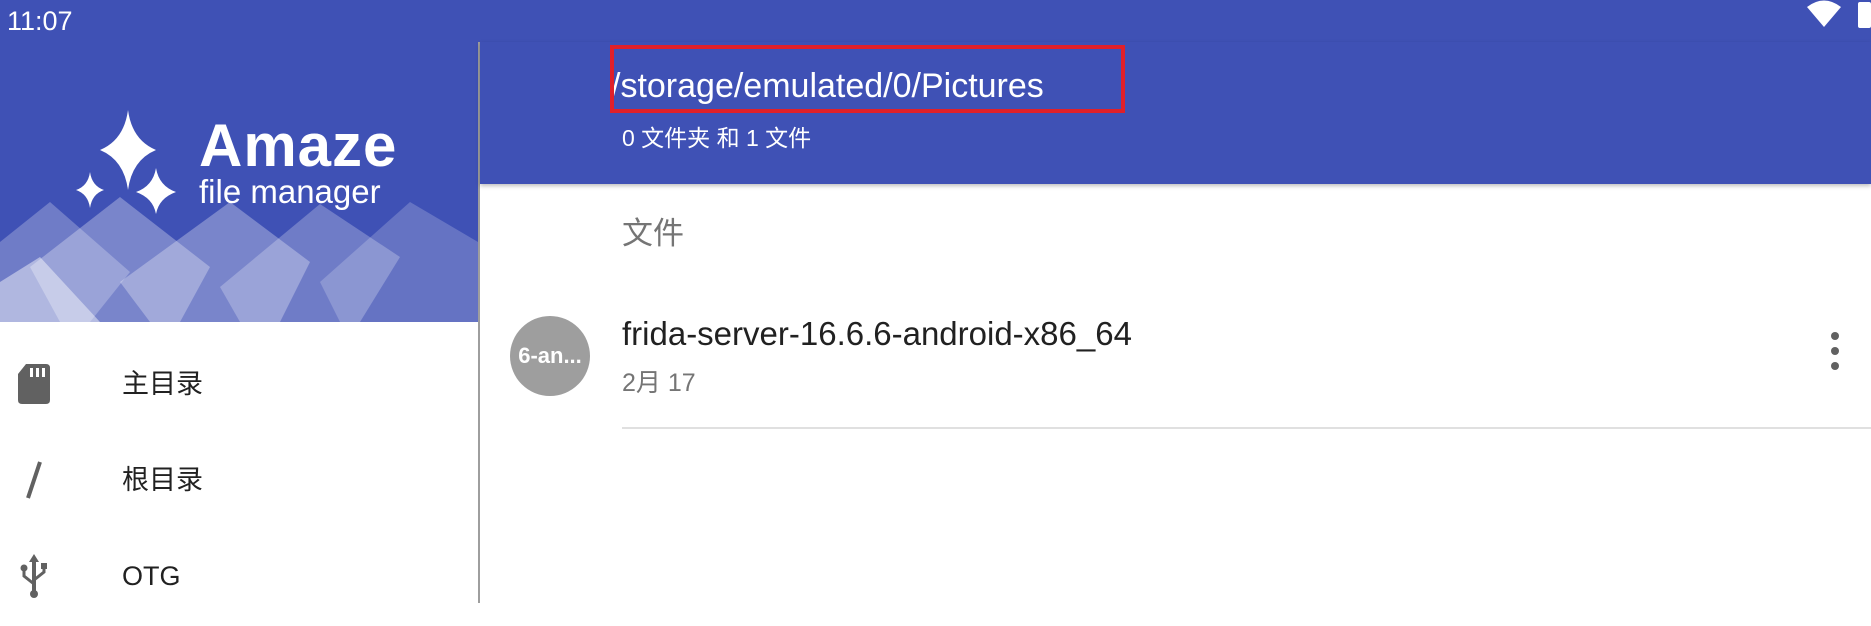 This screenshot has height=626, width=1871. What do you see at coordinates (1246, 428) in the screenshot?
I see `list-divider` at bounding box center [1246, 428].